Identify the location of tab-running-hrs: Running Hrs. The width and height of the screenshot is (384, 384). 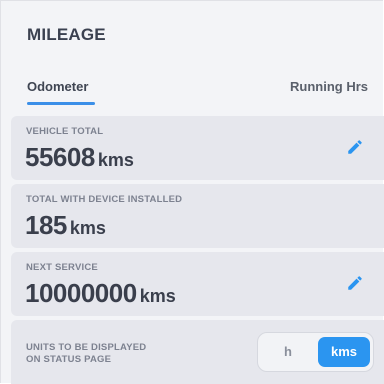
(329, 86).